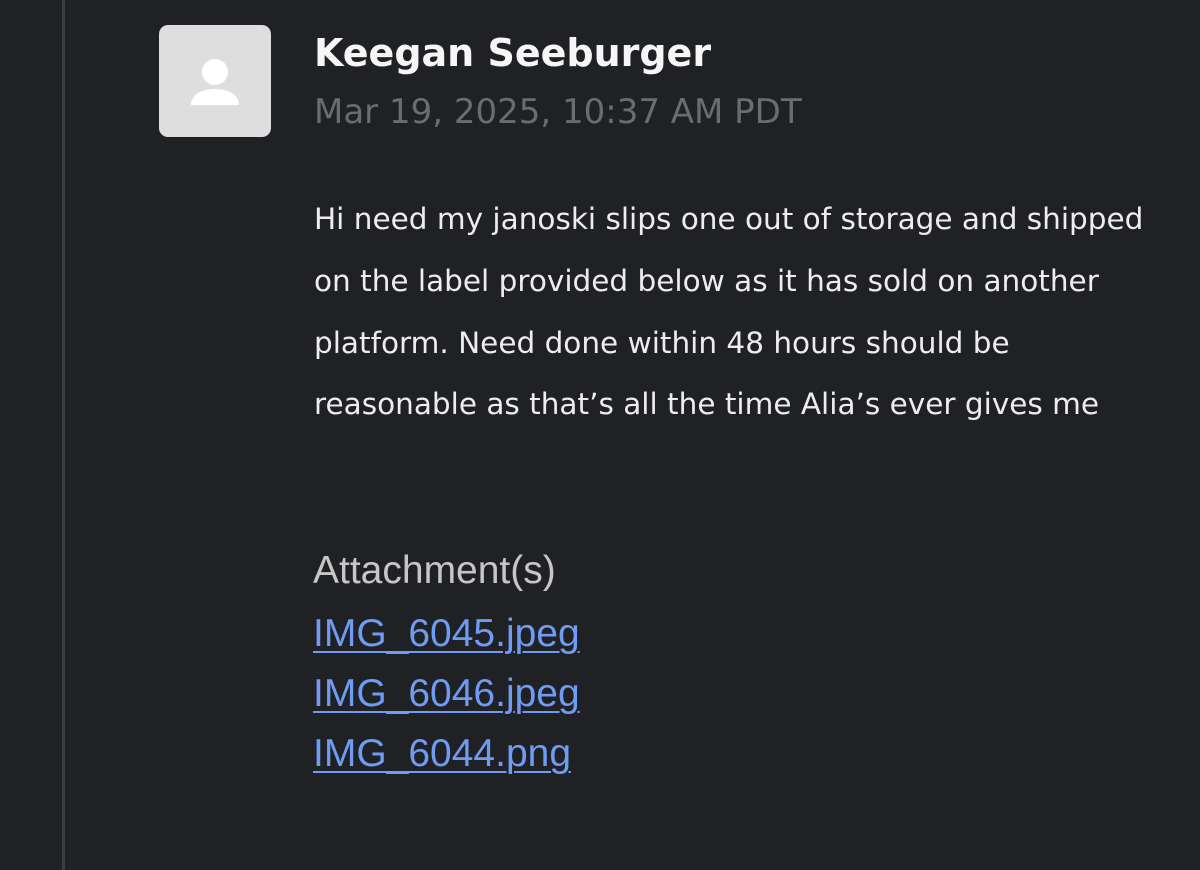 Image resolution: width=1200 pixels, height=870 pixels. I want to click on attachment-item: IMG_6046.jpeg, so click(446, 696).